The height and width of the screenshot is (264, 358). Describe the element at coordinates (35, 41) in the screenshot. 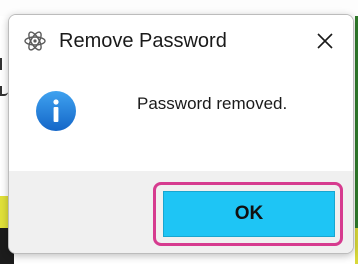

I see `atom-icon` at that location.